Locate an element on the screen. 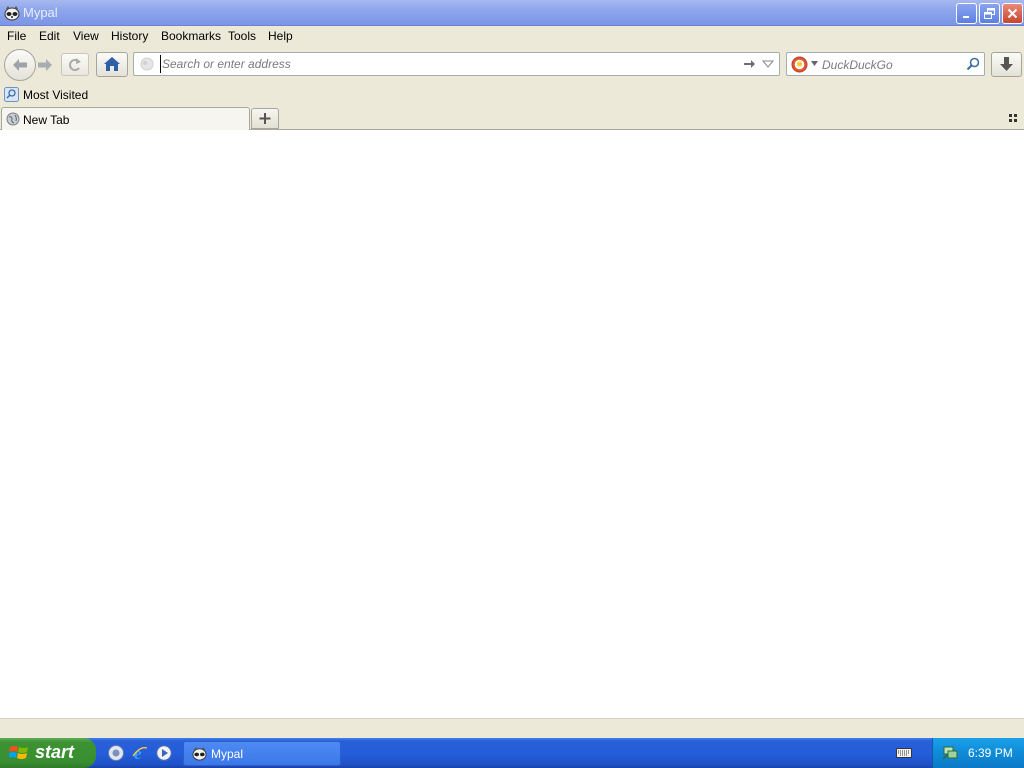 This screenshot has width=1024, height=768. restore-icon is located at coordinates (989, 13).